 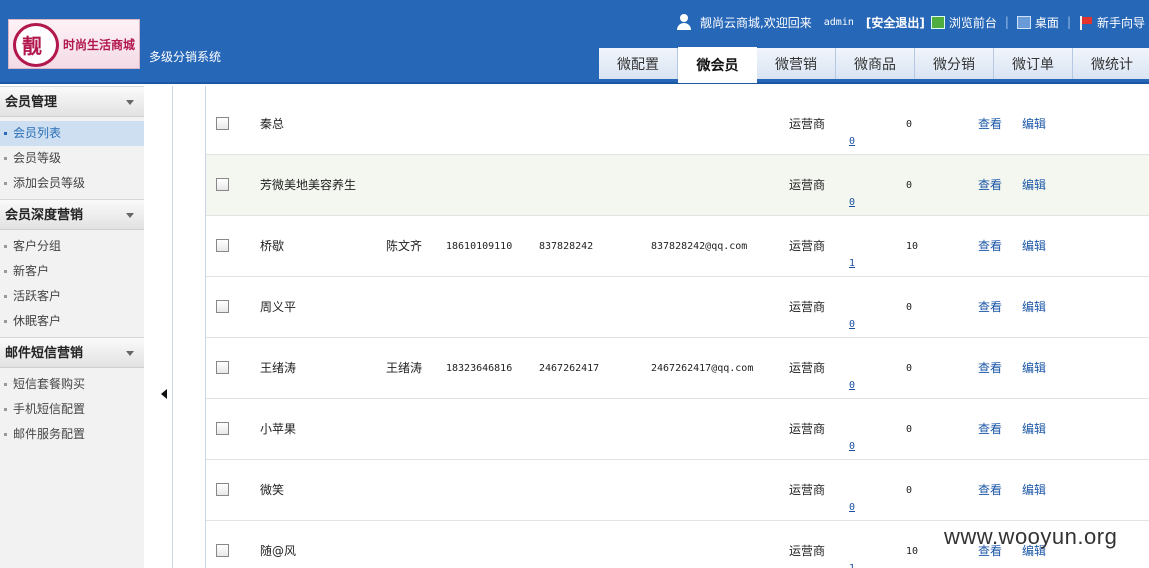 What do you see at coordinates (72, 434) in the screenshot?
I see `sidebar-item-email-config: 邮件服务配置` at bounding box center [72, 434].